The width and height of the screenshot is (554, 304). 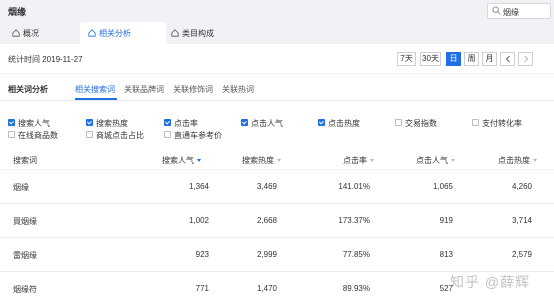 What do you see at coordinates (277, 100) in the screenshot?
I see `divider` at bounding box center [277, 100].